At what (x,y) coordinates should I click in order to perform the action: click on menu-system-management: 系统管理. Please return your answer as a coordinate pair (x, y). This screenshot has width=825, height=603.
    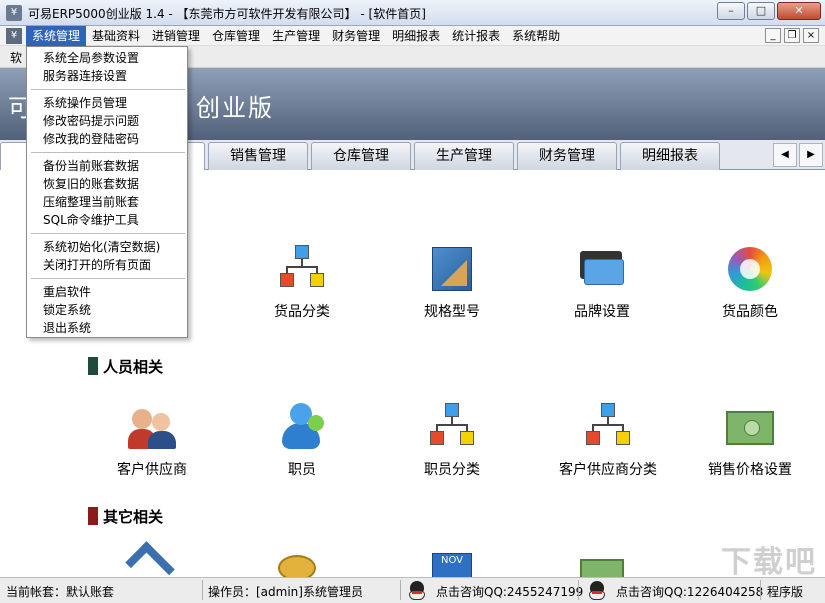
    Looking at the image, I should click on (56, 36).